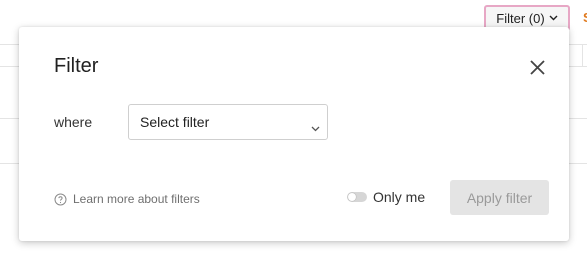 Image resolution: width=587 pixels, height=260 pixels. Describe the element at coordinates (76, 66) in the screenshot. I see `dialog-title: Filter` at that location.